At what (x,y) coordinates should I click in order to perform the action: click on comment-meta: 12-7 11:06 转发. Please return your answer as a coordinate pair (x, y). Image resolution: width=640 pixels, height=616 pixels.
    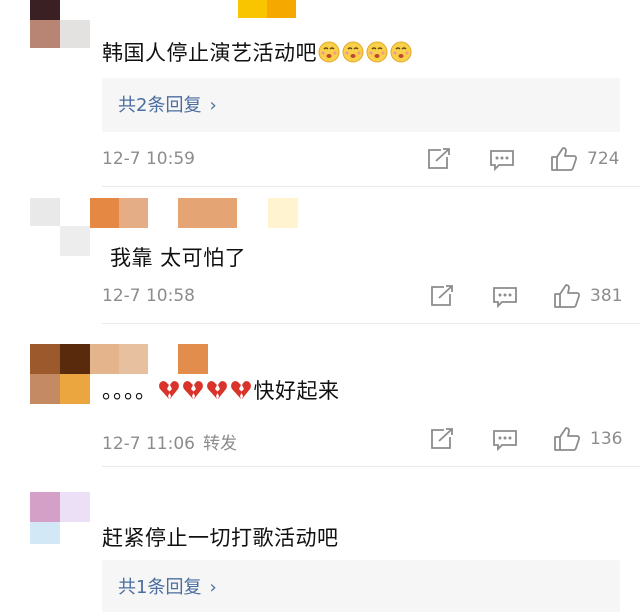
    Looking at the image, I should click on (169, 441).